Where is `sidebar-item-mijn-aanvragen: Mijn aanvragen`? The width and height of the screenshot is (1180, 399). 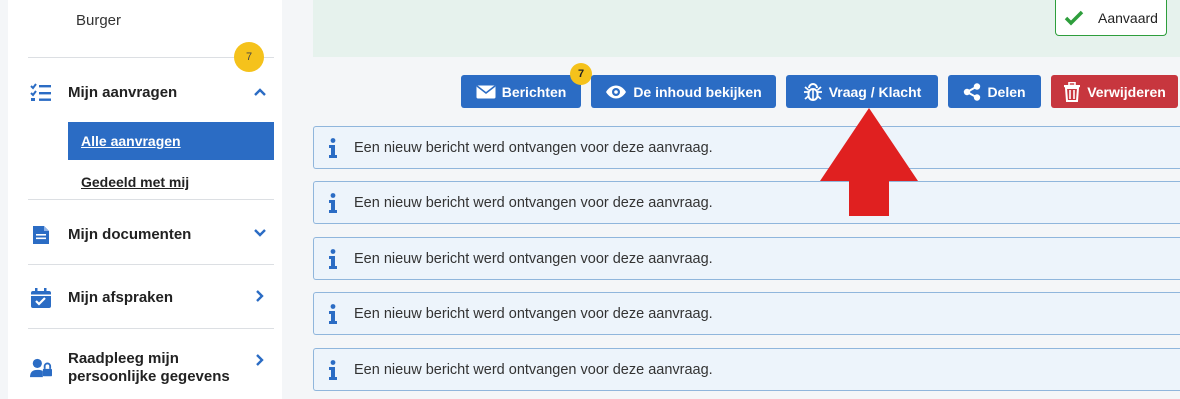
sidebar-item-mijn-aanvragen: Mijn aanvragen is located at coordinates (152, 93).